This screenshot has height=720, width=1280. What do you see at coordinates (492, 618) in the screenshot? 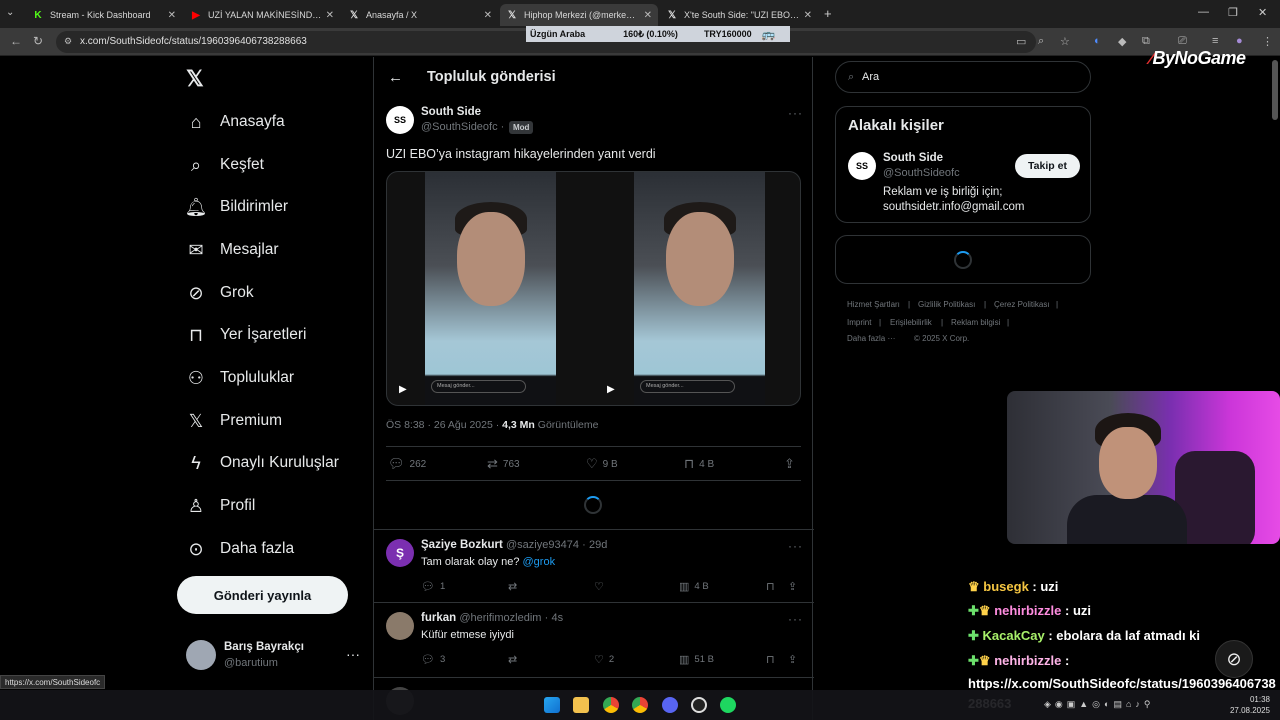
I see `reply-author: furkan @herifimozledim · 4s` at bounding box center [492, 618].